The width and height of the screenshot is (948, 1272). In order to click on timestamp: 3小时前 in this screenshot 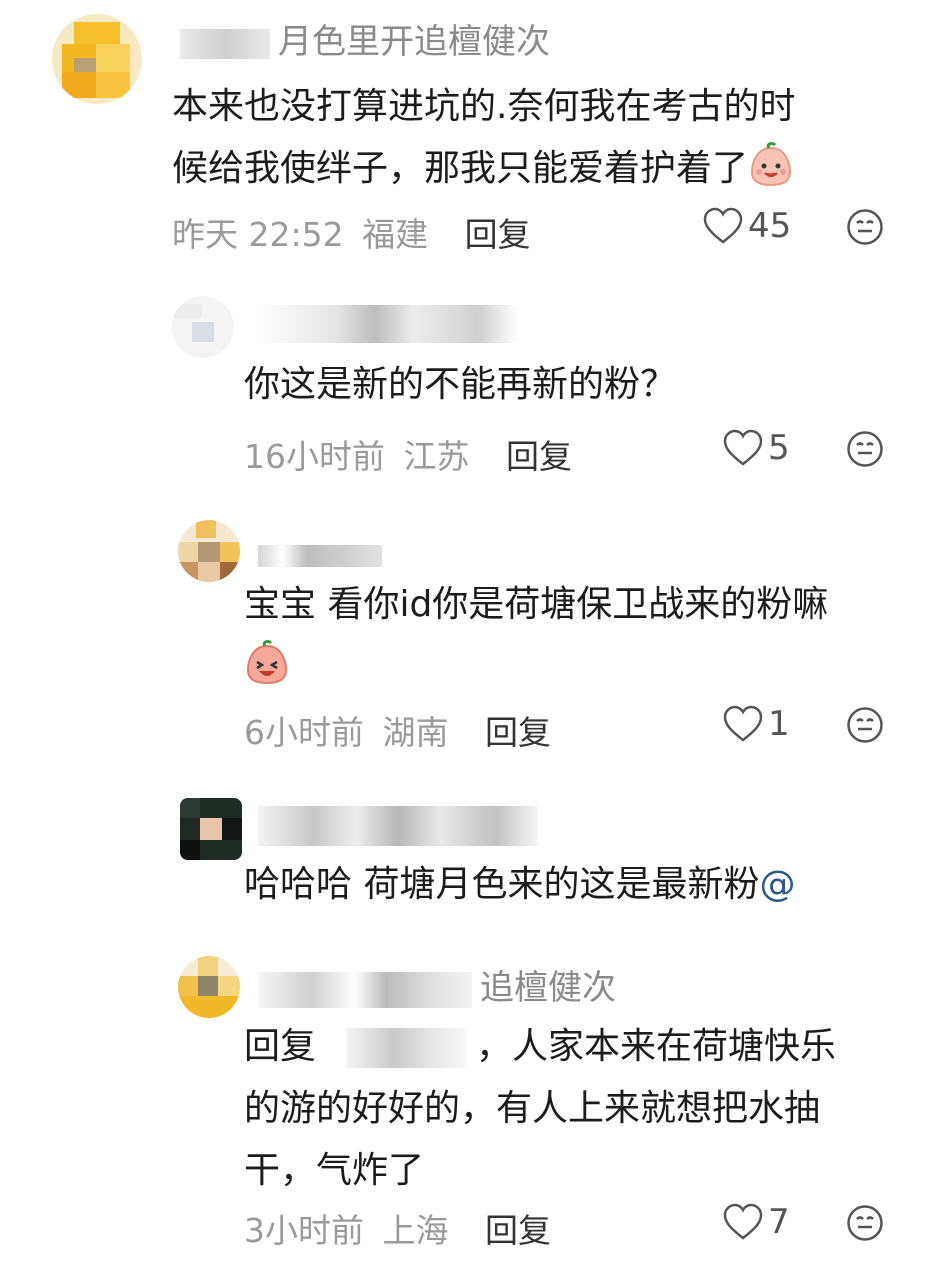, I will do `click(304, 1230)`.